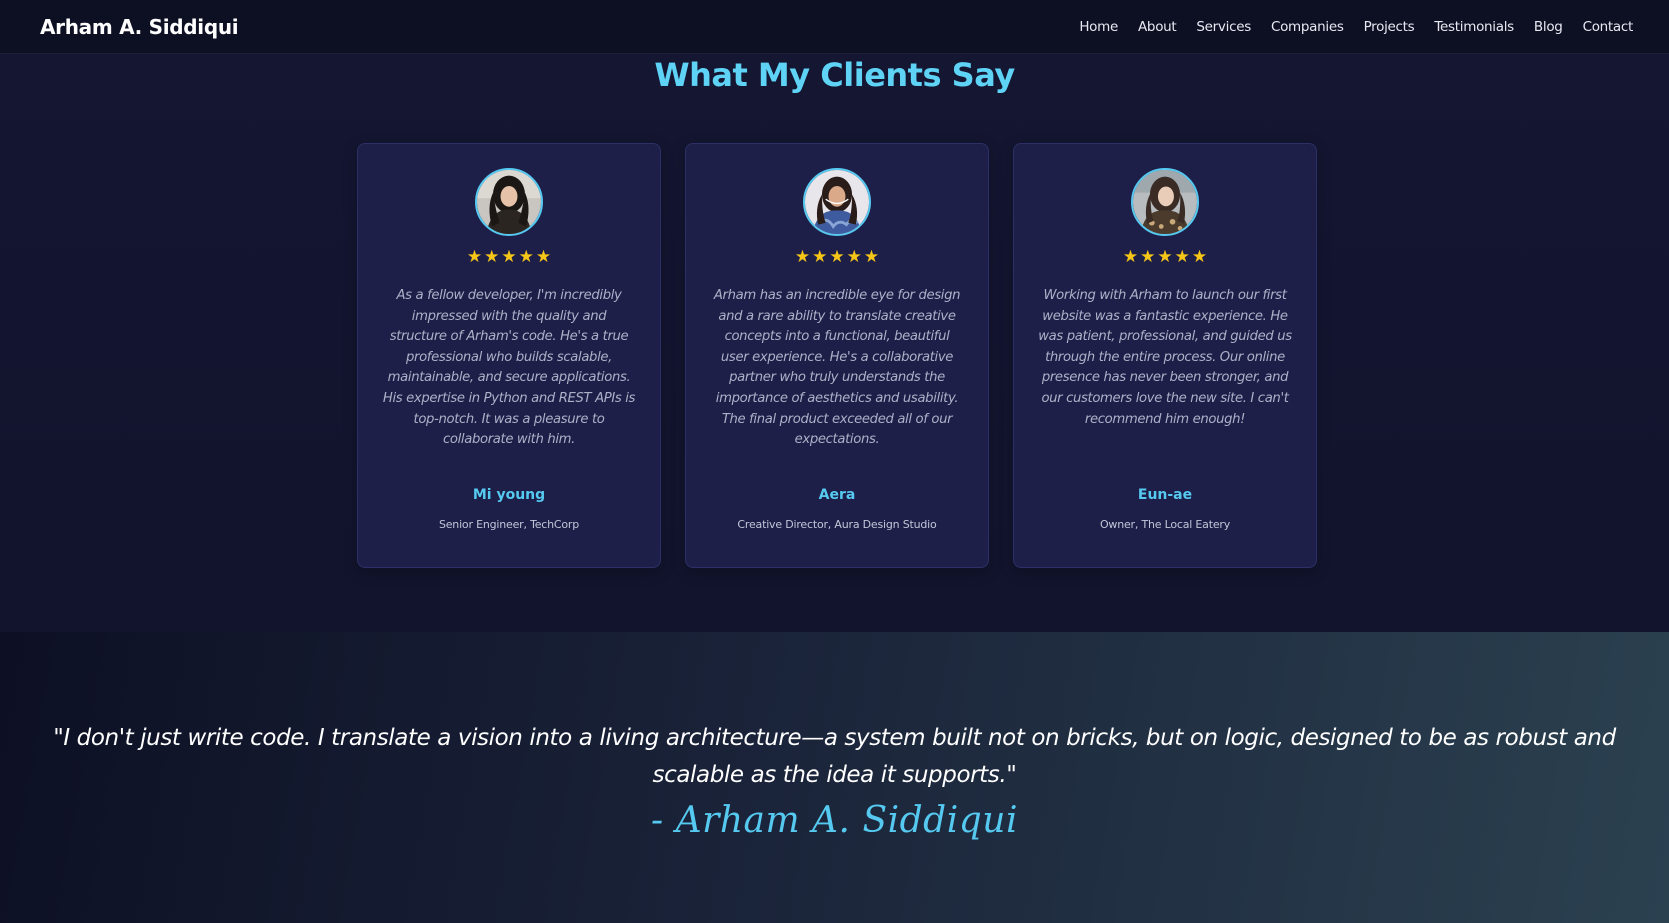 The image size is (1669, 923). I want to click on signature: - Arham A. Siddiqui, so click(834, 820).